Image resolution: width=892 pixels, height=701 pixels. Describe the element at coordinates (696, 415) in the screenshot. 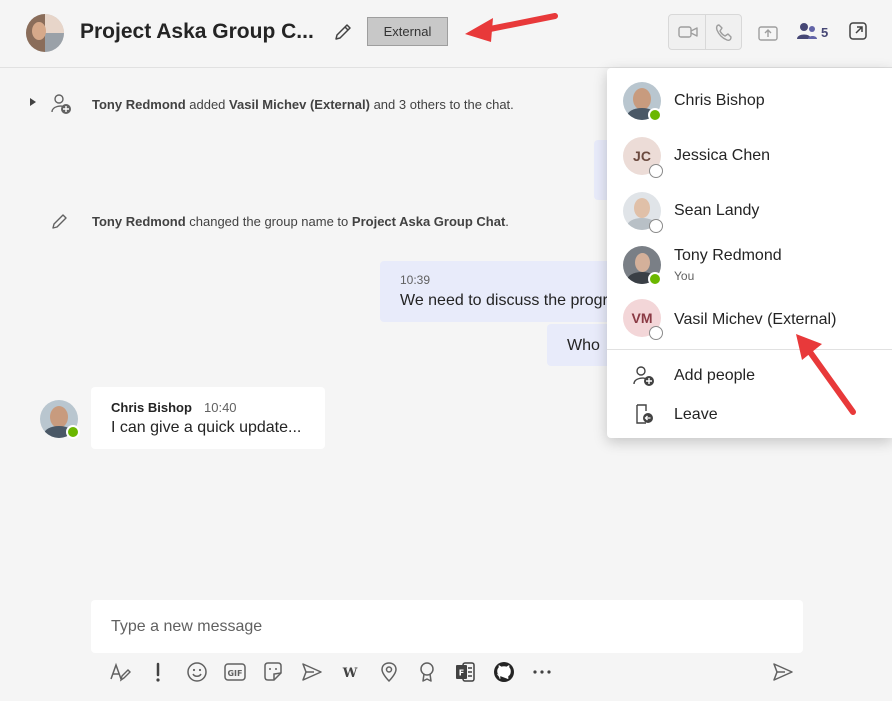

I see `leave-button: Leave` at that location.